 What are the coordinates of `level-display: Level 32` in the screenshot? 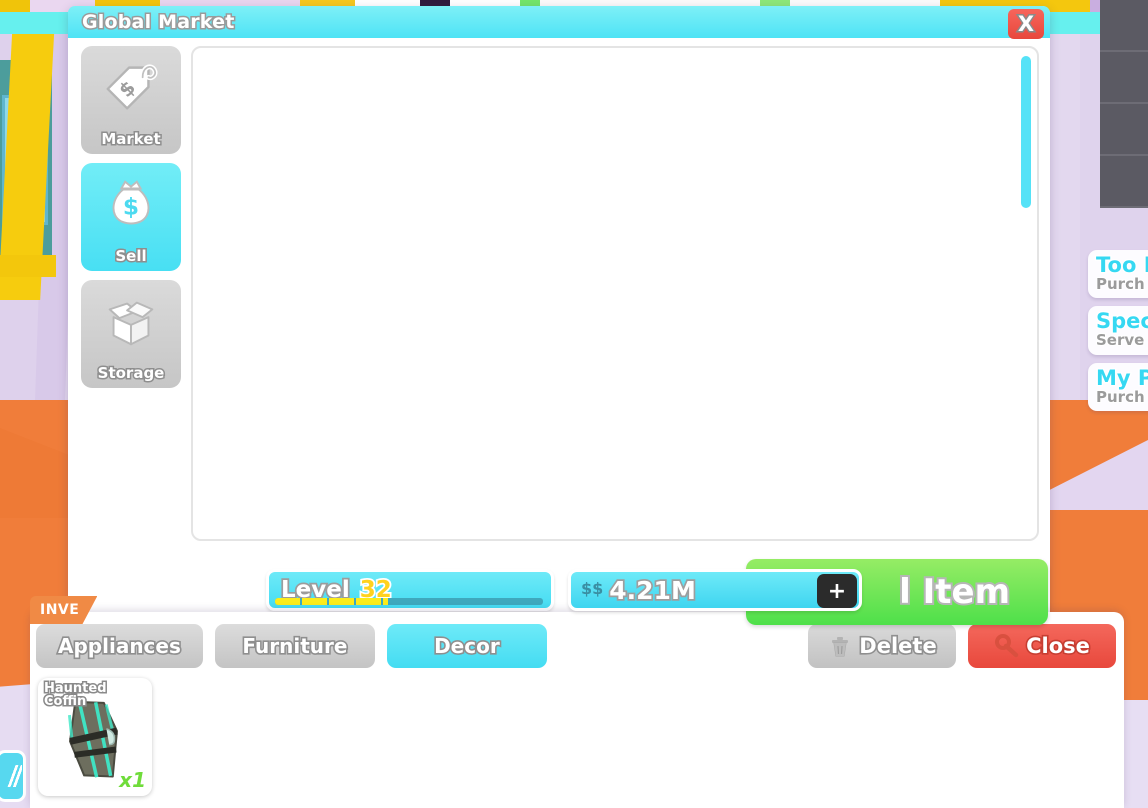 It's located at (410, 590).